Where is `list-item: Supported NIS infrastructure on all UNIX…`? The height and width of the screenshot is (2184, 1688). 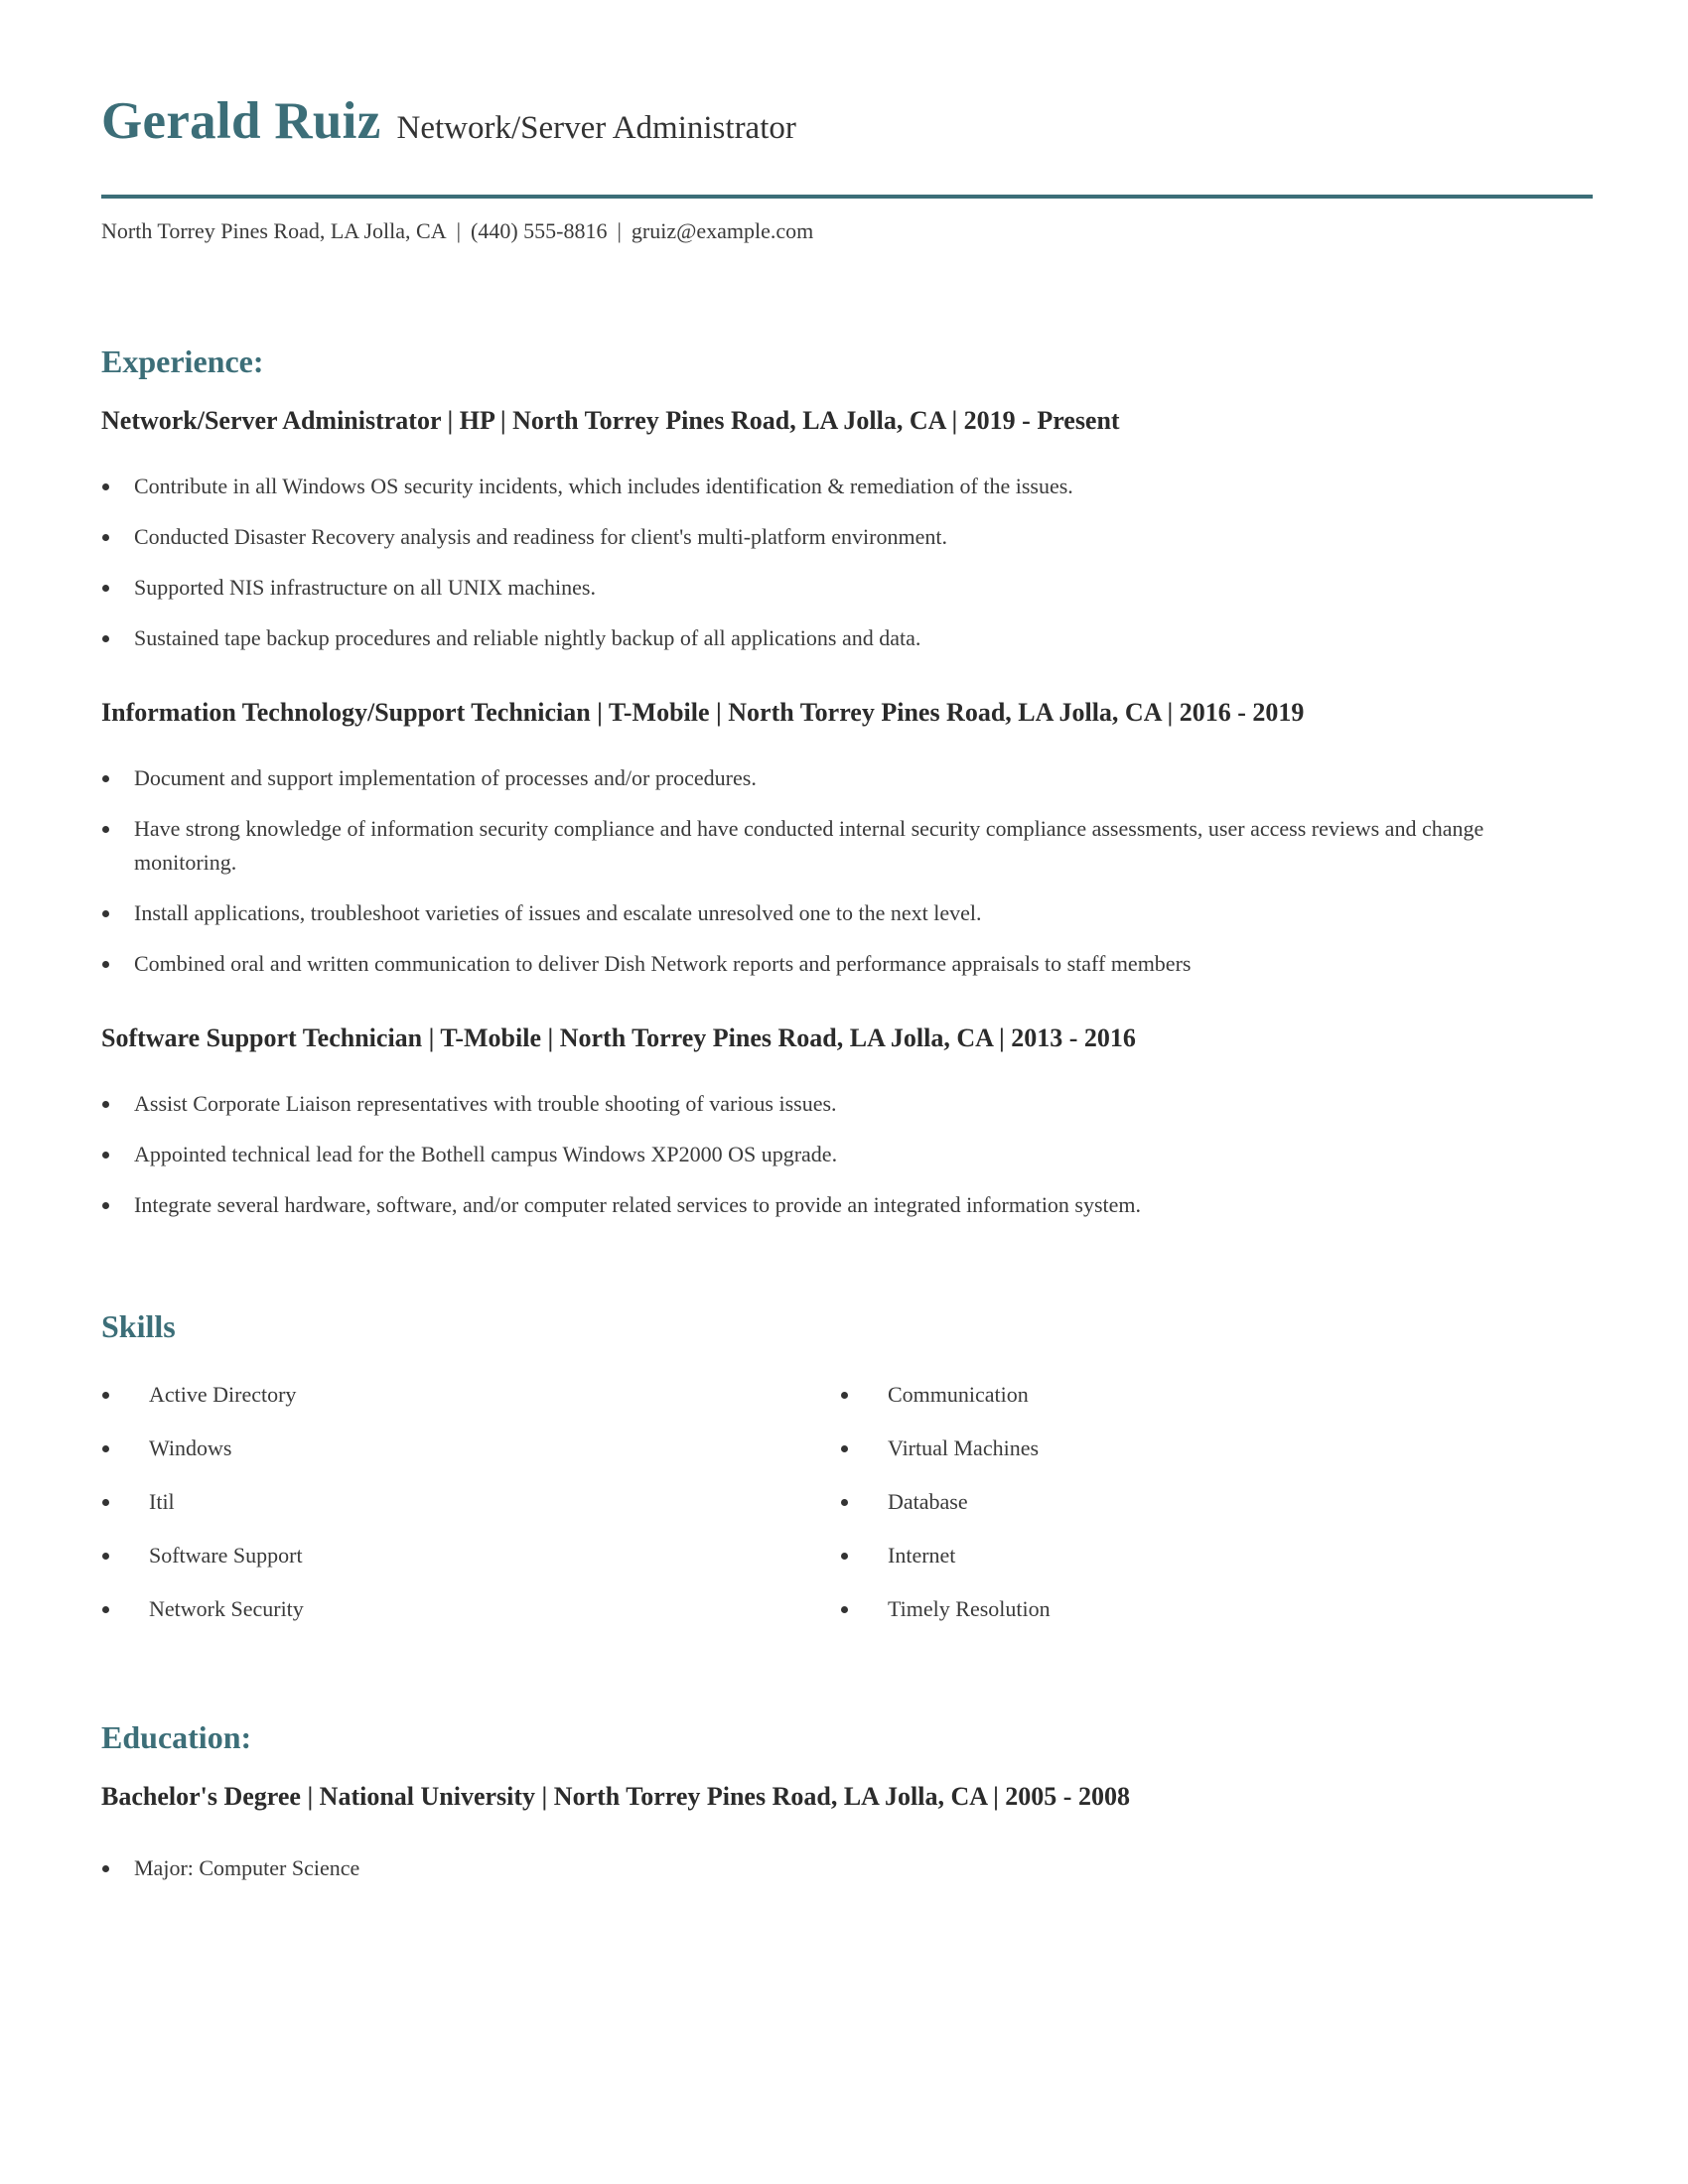 list-item: Supported NIS infrastructure on all UNIX… is located at coordinates (831, 588).